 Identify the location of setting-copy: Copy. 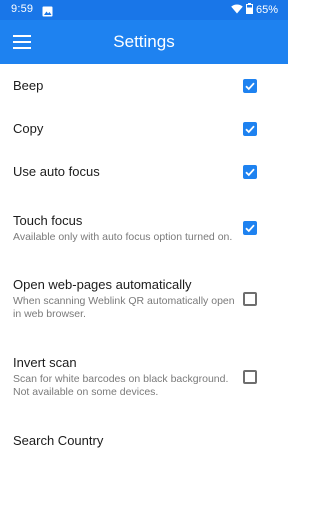
(144, 128).